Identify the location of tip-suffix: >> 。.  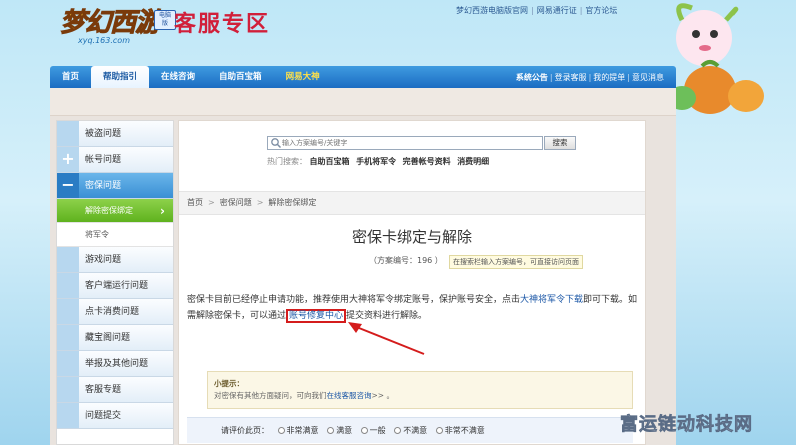
(382, 395).